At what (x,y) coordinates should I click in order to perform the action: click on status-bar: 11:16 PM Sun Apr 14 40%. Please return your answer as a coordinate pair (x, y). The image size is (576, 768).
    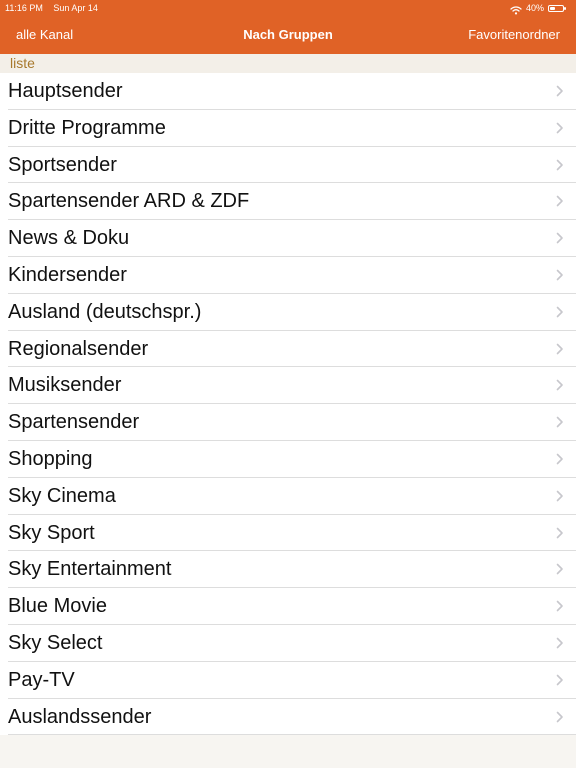
    Looking at the image, I should click on (288, 8).